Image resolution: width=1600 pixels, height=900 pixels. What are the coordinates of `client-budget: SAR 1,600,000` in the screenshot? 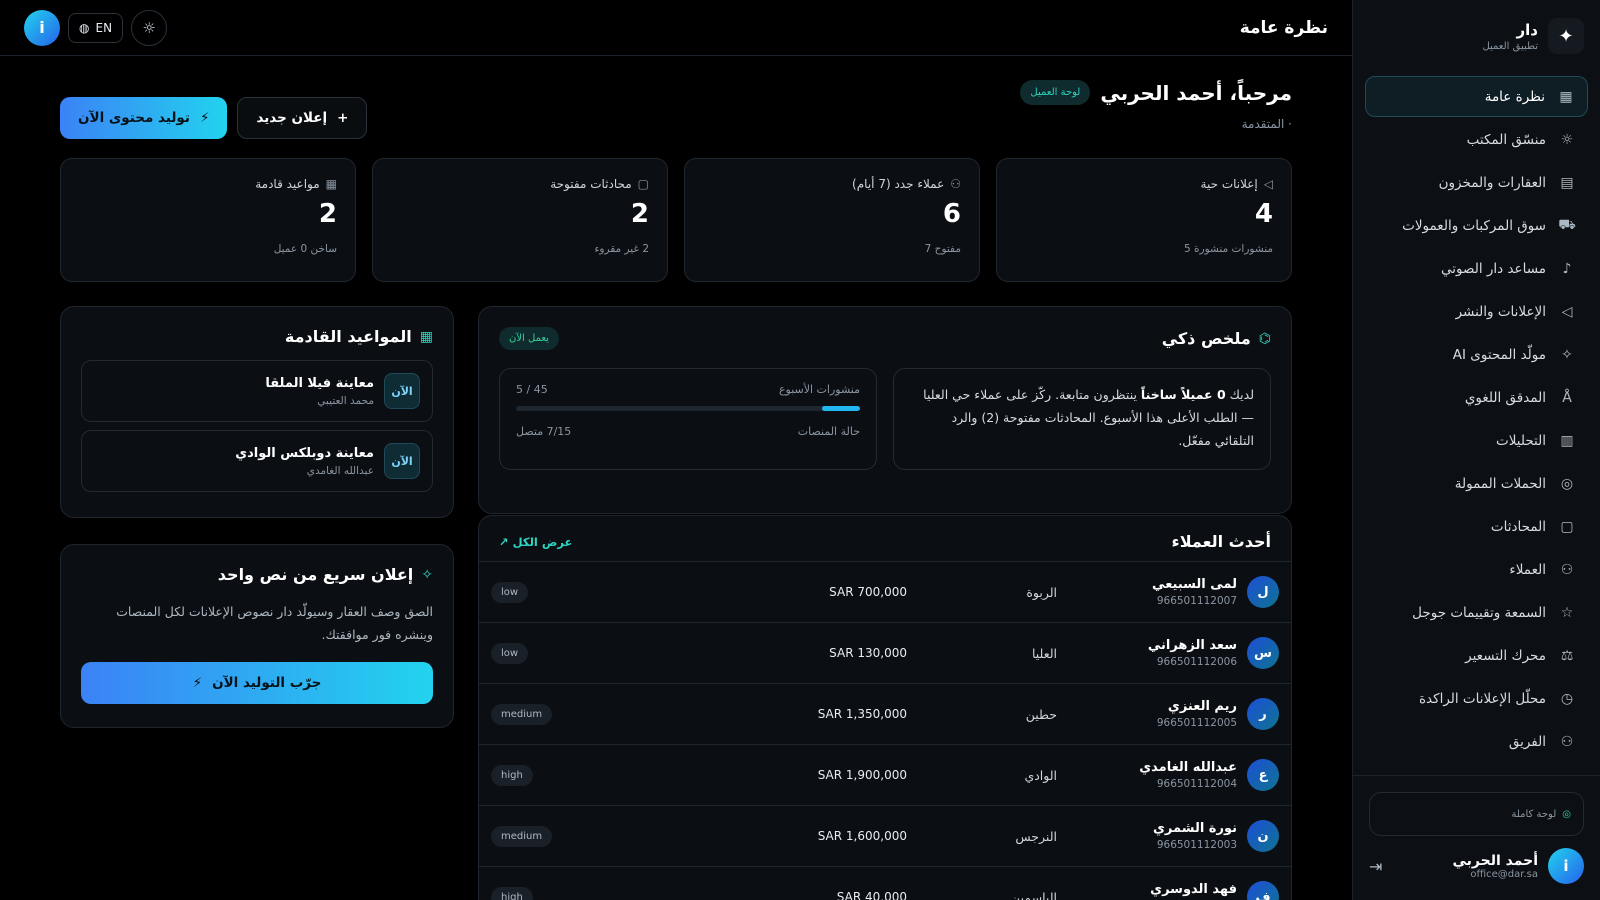 It's located at (862, 836).